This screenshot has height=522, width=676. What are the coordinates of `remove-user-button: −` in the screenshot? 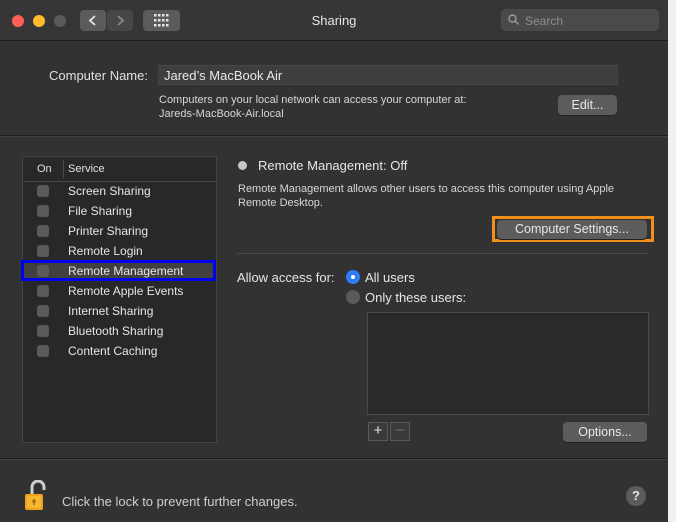 It's located at (400, 431).